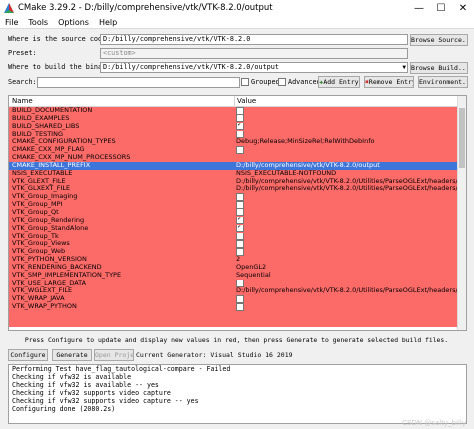 Image resolution: width=474 pixels, height=429 pixels. I want to click on table-row: VTK_WRAP_JAVA, so click(233, 299).